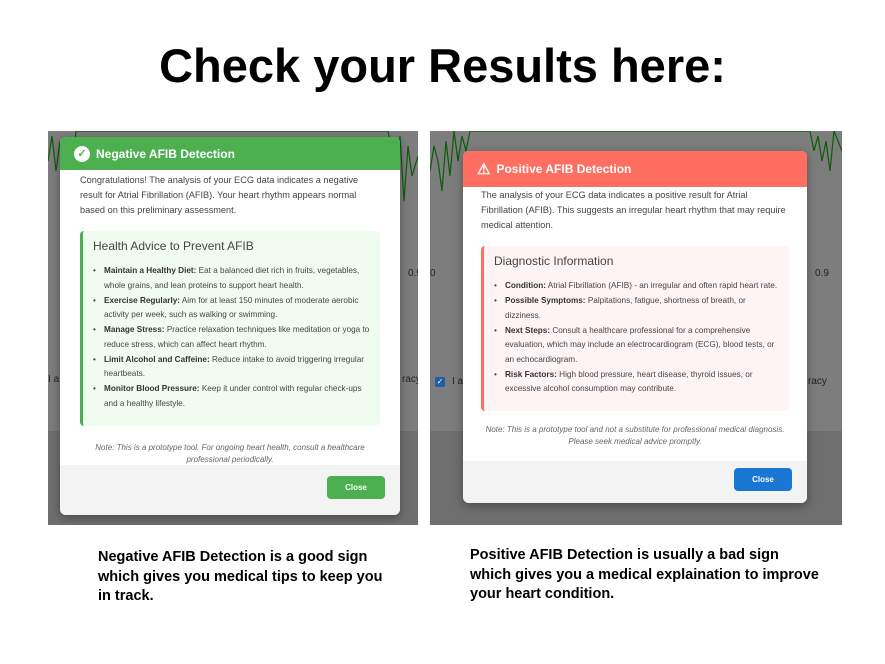 This screenshot has width=885, height=664. I want to click on warning-triangle-icon: ⚠, so click(484, 169).